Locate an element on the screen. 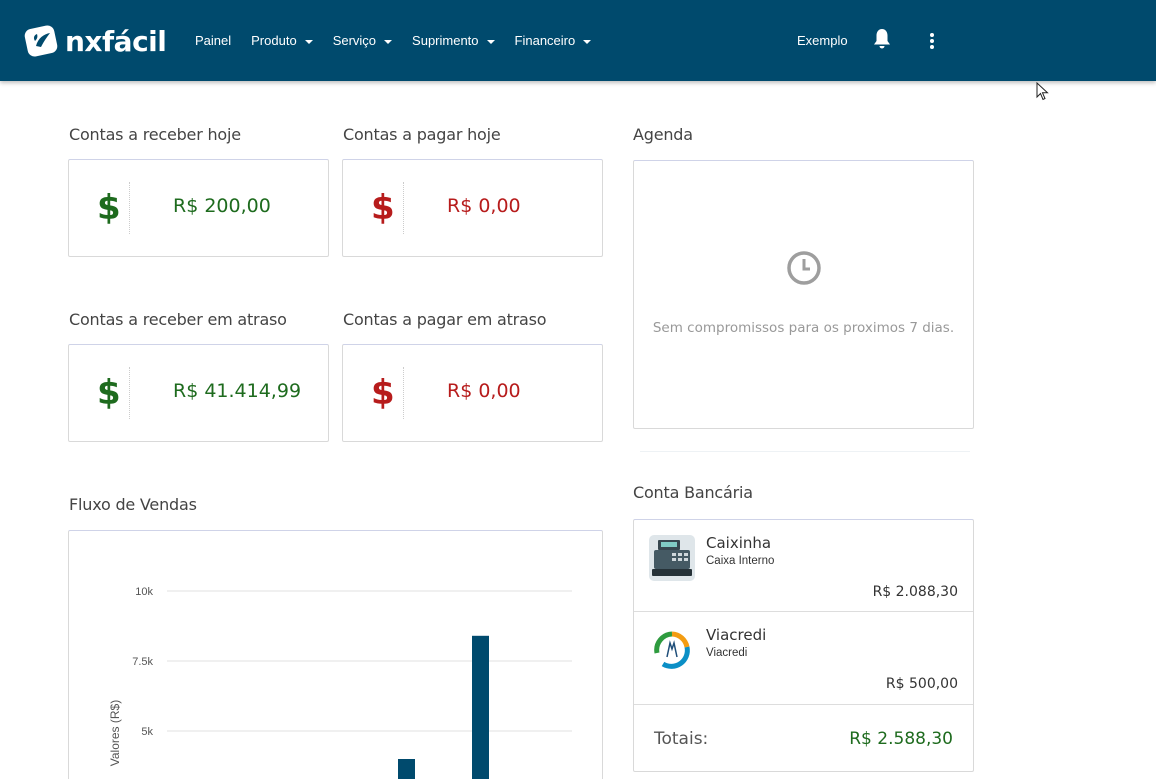 The height and width of the screenshot is (779, 1156). nav-item-financeiro: Financeiro is located at coordinates (553, 40).